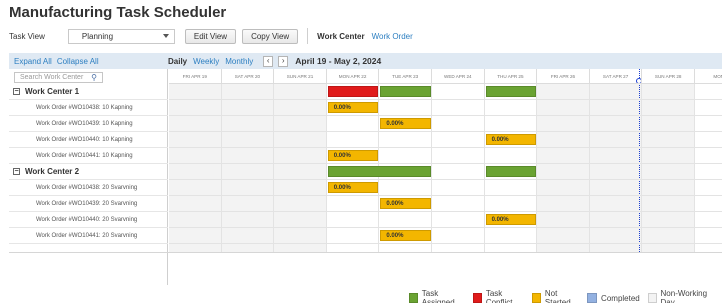 The width and height of the screenshot is (722, 303). I want to click on collapse-all-link: Collapse All, so click(78, 61).